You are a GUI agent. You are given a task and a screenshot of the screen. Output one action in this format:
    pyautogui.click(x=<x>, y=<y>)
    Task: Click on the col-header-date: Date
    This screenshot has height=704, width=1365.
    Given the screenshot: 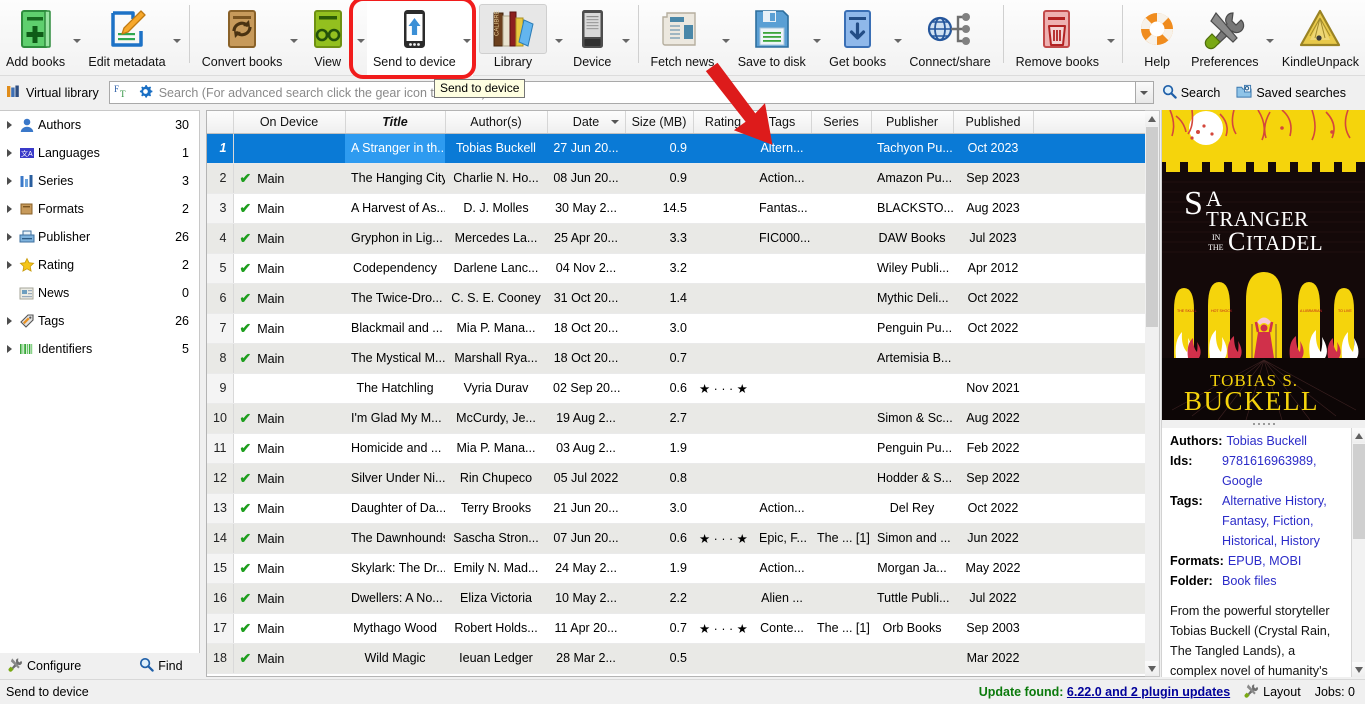 What is the action you would take?
    pyautogui.click(x=586, y=122)
    